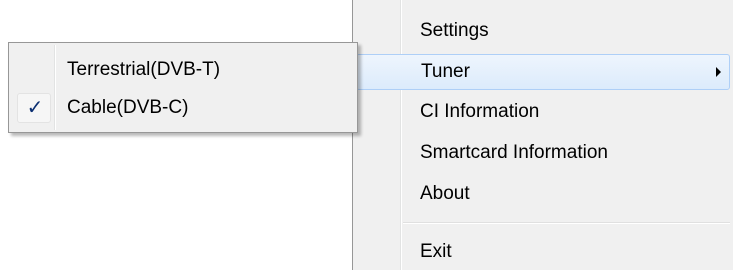  Describe the element at coordinates (543, 194) in the screenshot. I see `menu-item-about: About` at that location.